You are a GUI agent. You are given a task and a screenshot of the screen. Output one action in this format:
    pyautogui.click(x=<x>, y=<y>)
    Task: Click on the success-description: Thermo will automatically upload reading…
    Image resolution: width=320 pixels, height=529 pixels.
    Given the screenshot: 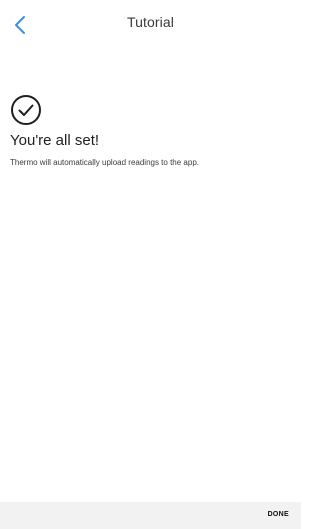 What is the action you would take?
    pyautogui.click(x=104, y=162)
    